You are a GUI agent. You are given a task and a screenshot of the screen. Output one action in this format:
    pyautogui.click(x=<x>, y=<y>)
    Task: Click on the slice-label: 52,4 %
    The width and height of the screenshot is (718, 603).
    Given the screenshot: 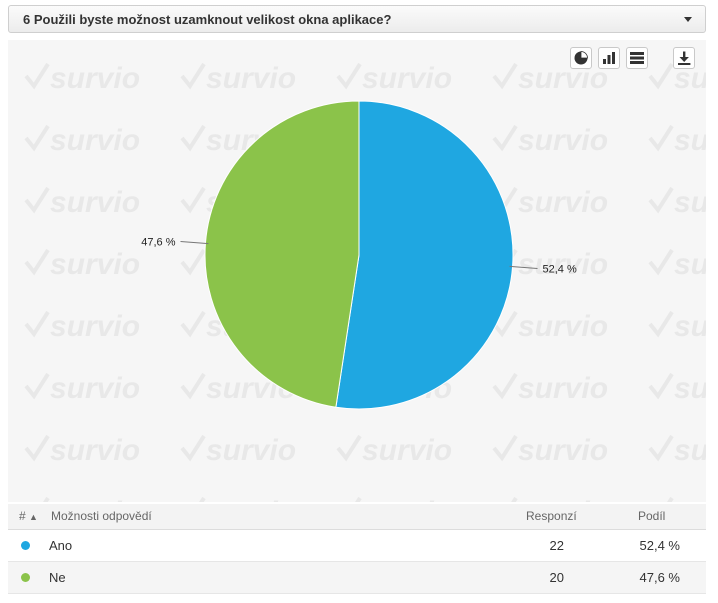 What is the action you would take?
    pyautogui.click(x=559, y=269)
    